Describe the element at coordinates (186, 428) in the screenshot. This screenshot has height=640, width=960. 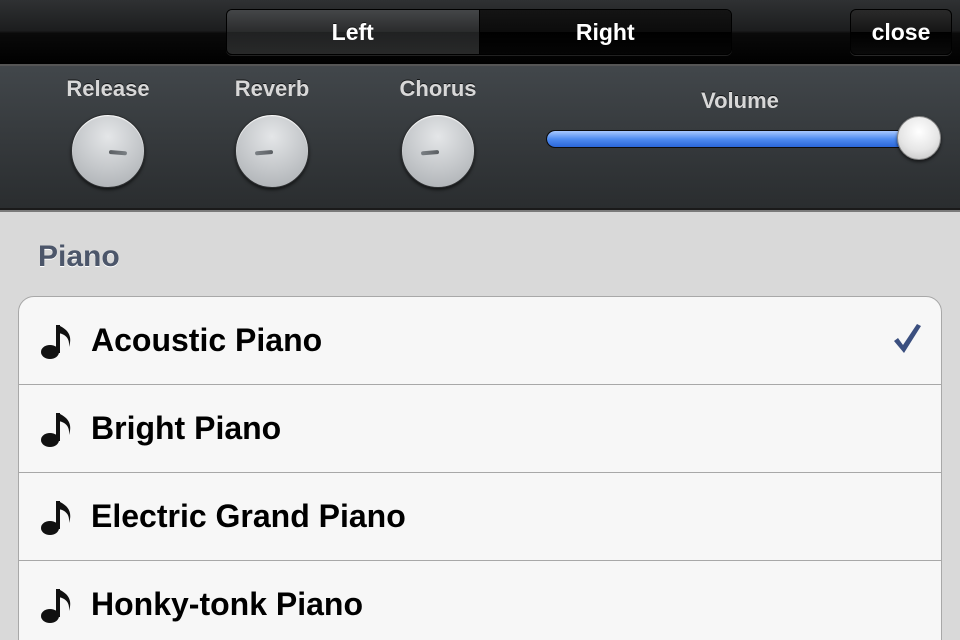
I see `list-item-label: Bright Piano` at that location.